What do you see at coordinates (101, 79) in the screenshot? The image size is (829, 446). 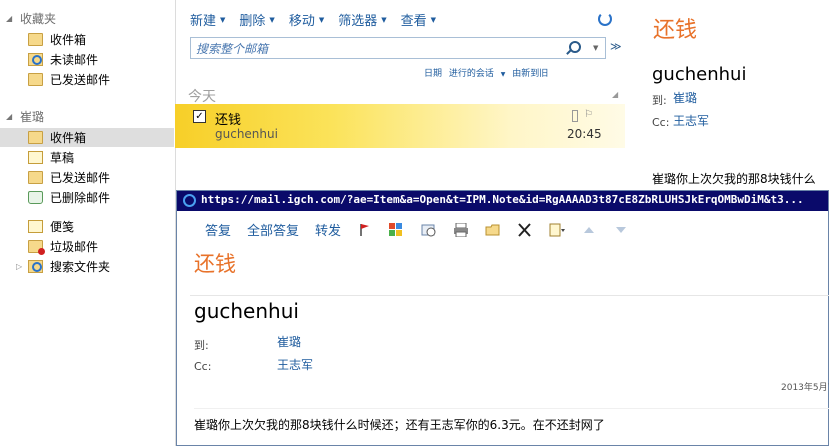 I see `fav-sent: 已发送邮件` at bounding box center [101, 79].